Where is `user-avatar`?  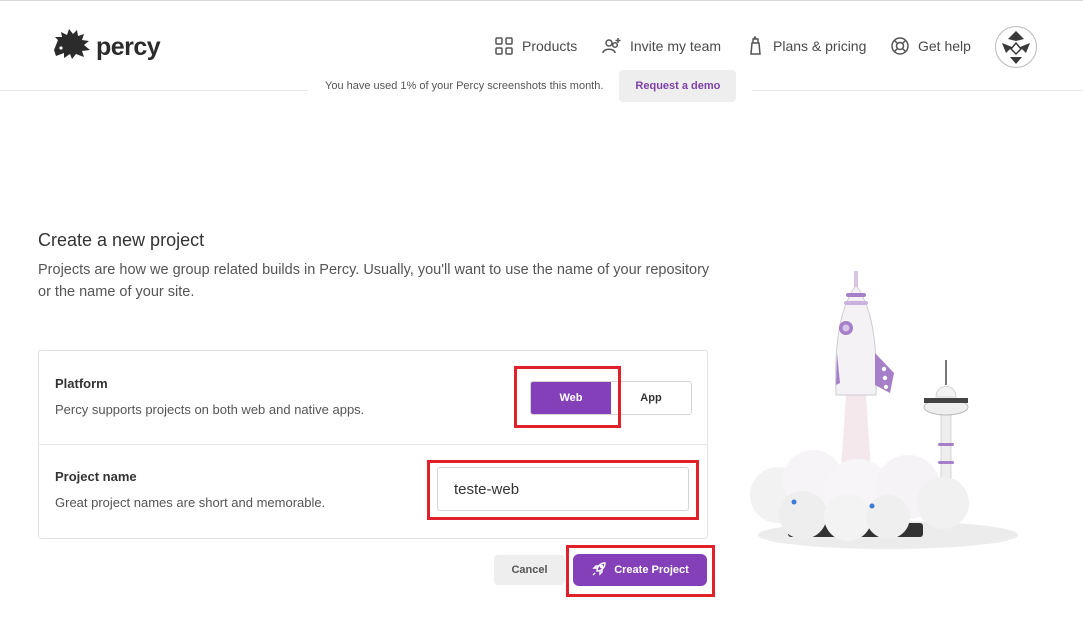 user-avatar is located at coordinates (1016, 47).